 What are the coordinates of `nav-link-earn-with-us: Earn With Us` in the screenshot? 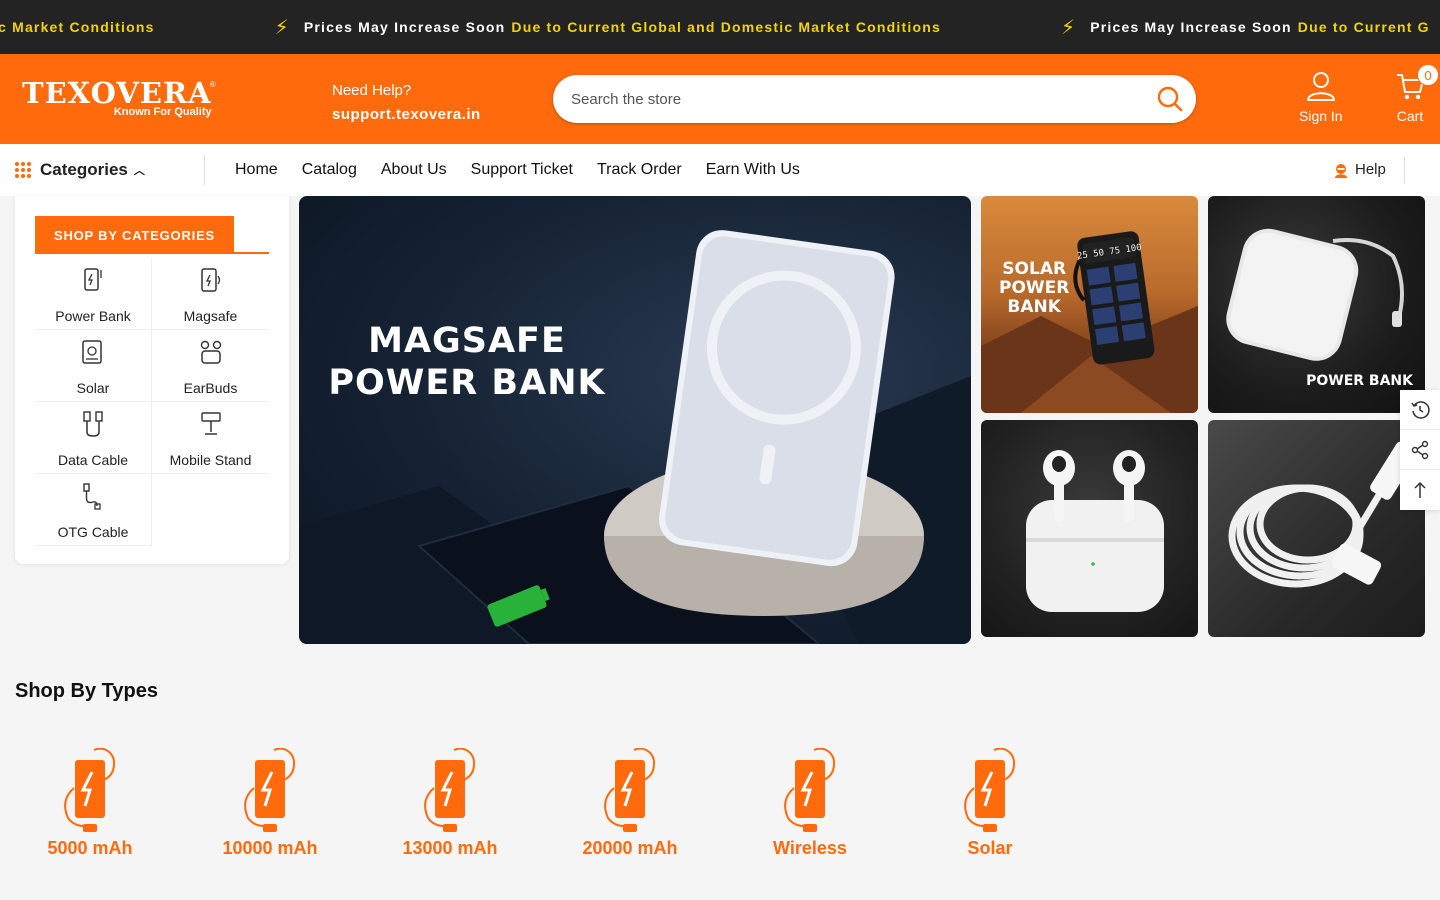 It's located at (753, 170).